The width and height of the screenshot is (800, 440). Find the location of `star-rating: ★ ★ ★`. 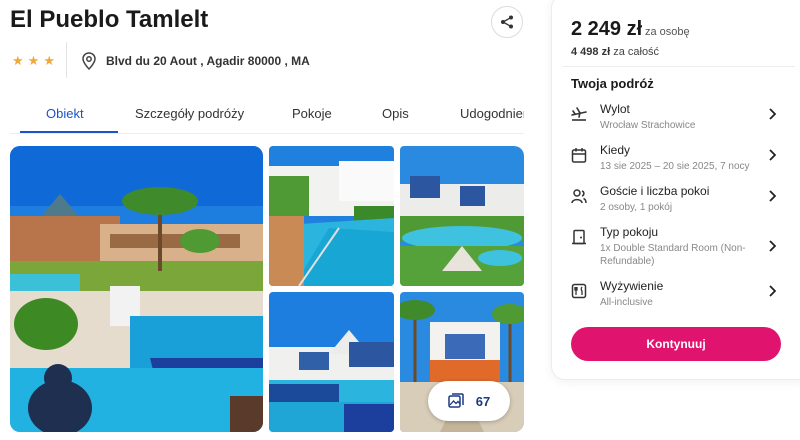

star-rating: ★ ★ ★ is located at coordinates (33, 61).